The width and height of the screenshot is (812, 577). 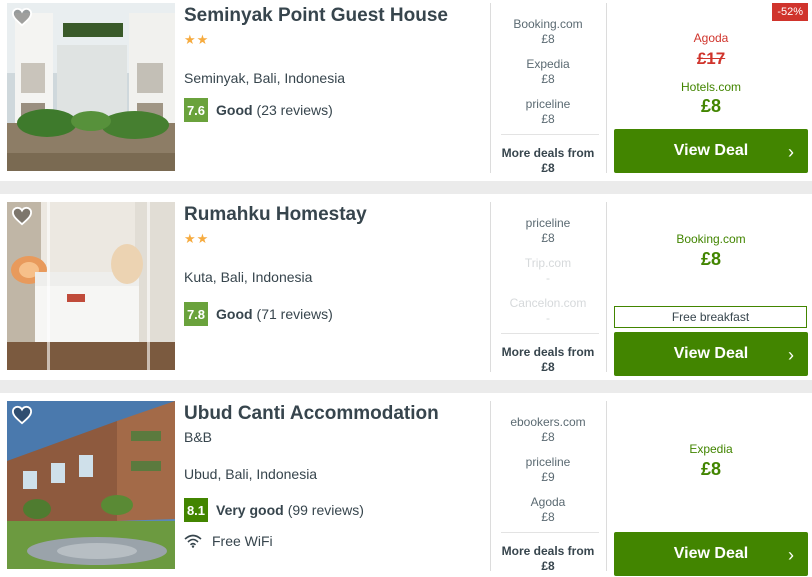 What do you see at coordinates (710, 317) in the screenshot?
I see `free-breakfast-tag: Free breakfast` at bounding box center [710, 317].